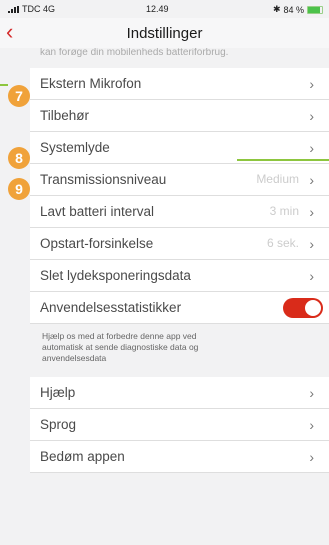 Image resolution: width=329 pixels, height=545 pixels. I want to click on battery-icon, so click(315, 9).